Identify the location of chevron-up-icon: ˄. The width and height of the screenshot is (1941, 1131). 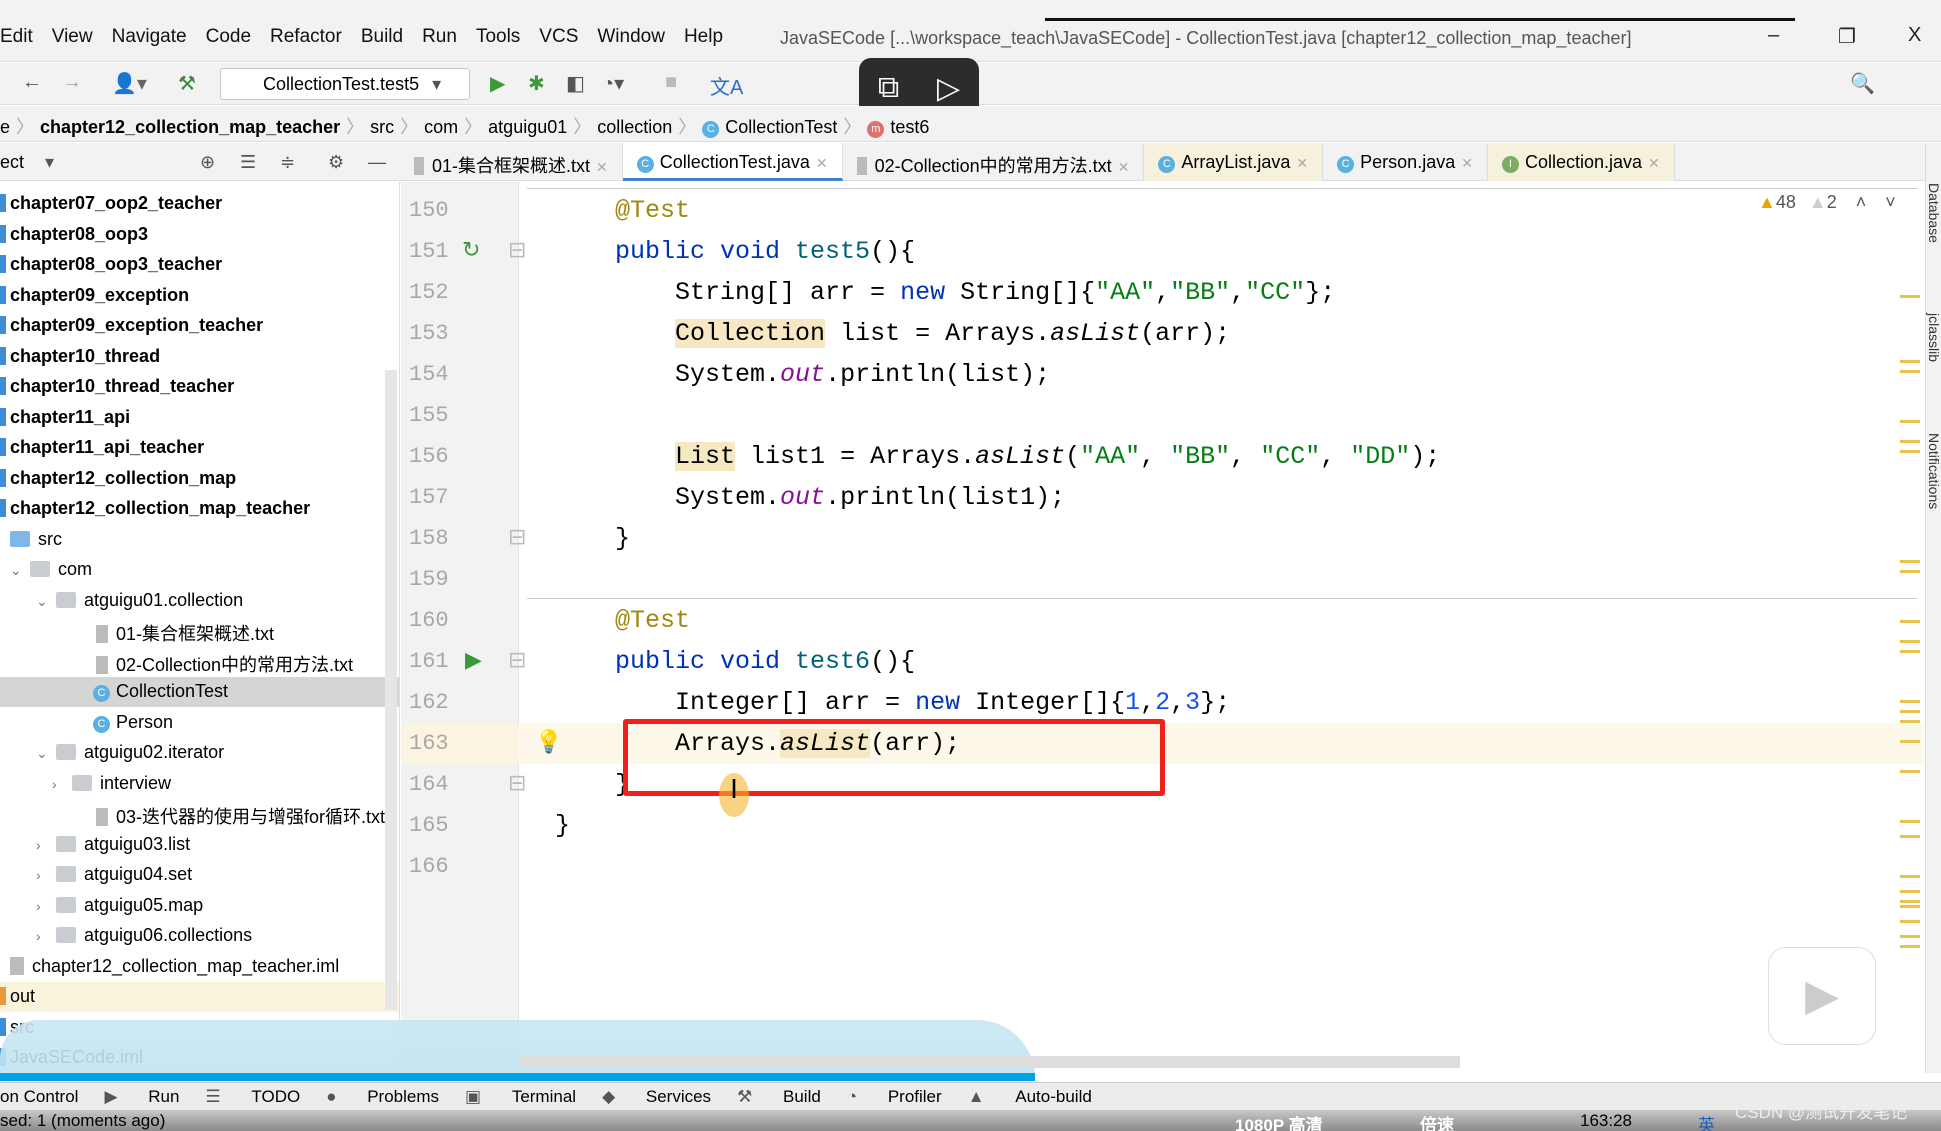
(1861, 202).